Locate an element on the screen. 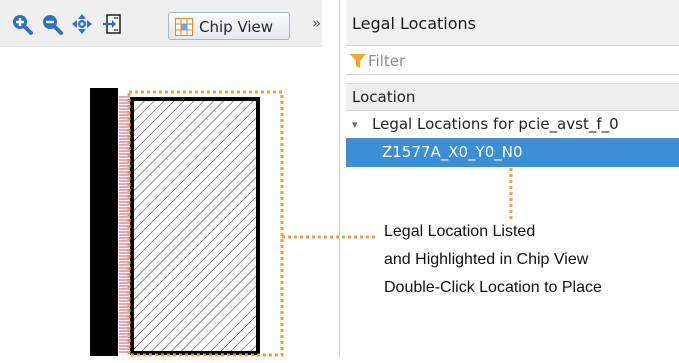 The image size is (679, 363). toolbar-overflow-button: » is located at coordinates (316, 23).